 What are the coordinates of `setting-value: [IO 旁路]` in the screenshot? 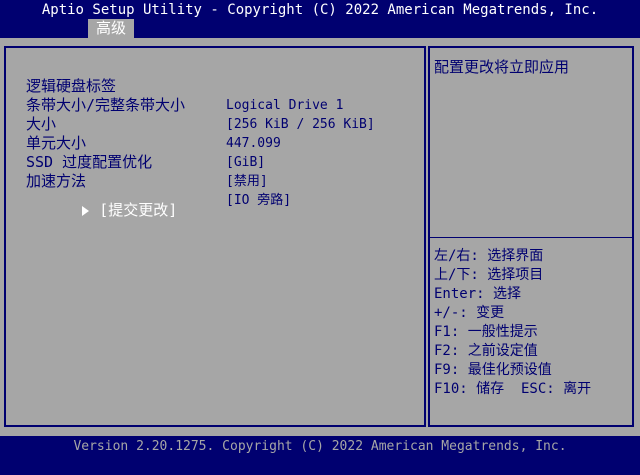 It's located at (259, 200).